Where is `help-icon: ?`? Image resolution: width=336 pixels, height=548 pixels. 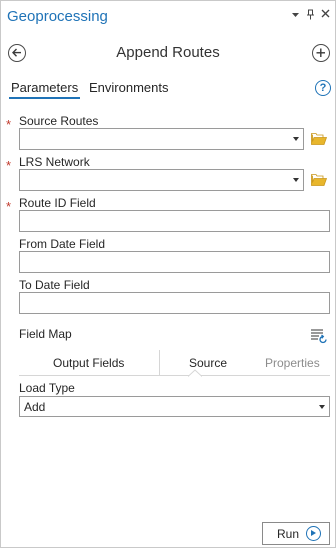
help-icon: ? is located at coordinates (323, 88).